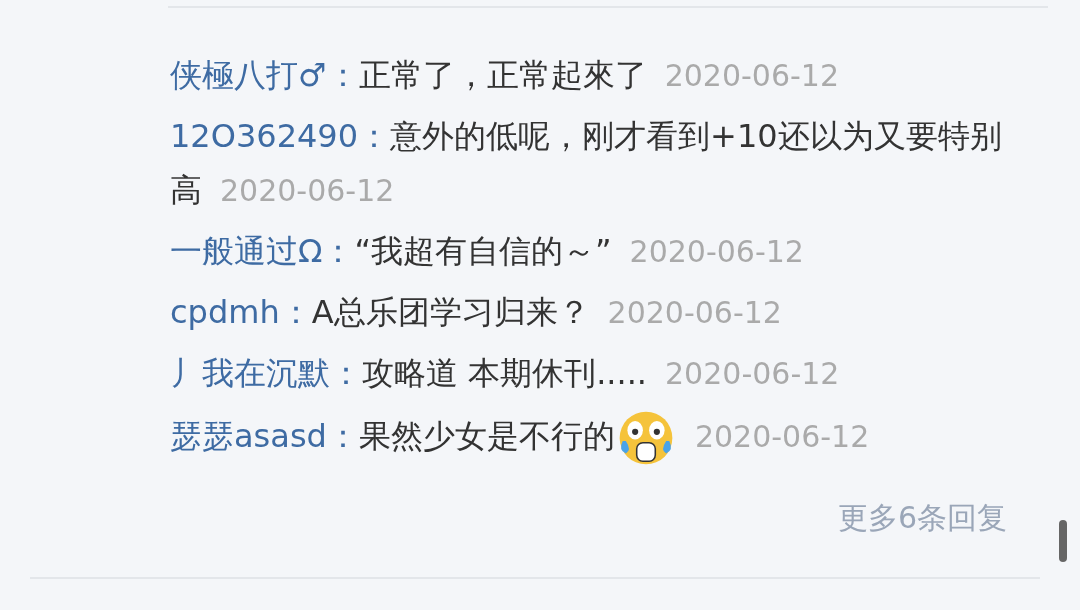 The width and height of the screenshot is (1080, 610). Describe the element at coordinates (476, 312) in the screenshot. I see `comment: cpdmh：A总乐团学习归来？ 2020-06-12` at that location.